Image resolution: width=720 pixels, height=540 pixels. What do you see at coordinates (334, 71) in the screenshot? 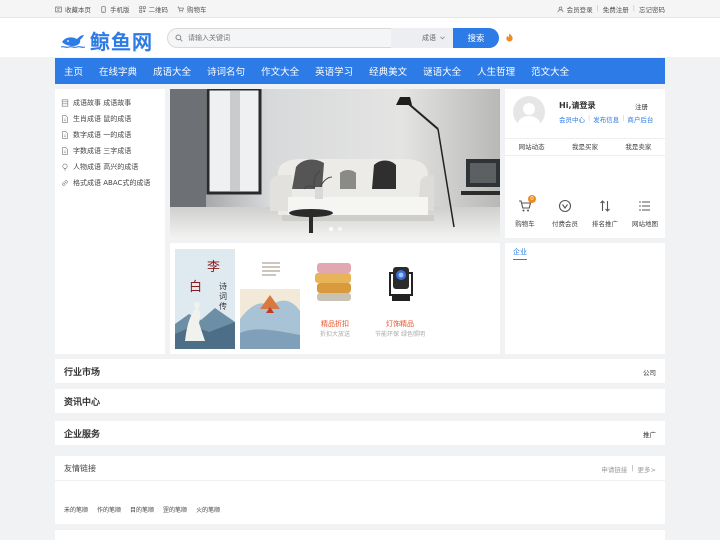
I see `nav-english: 英语学习` at bounding box center [334, 71].